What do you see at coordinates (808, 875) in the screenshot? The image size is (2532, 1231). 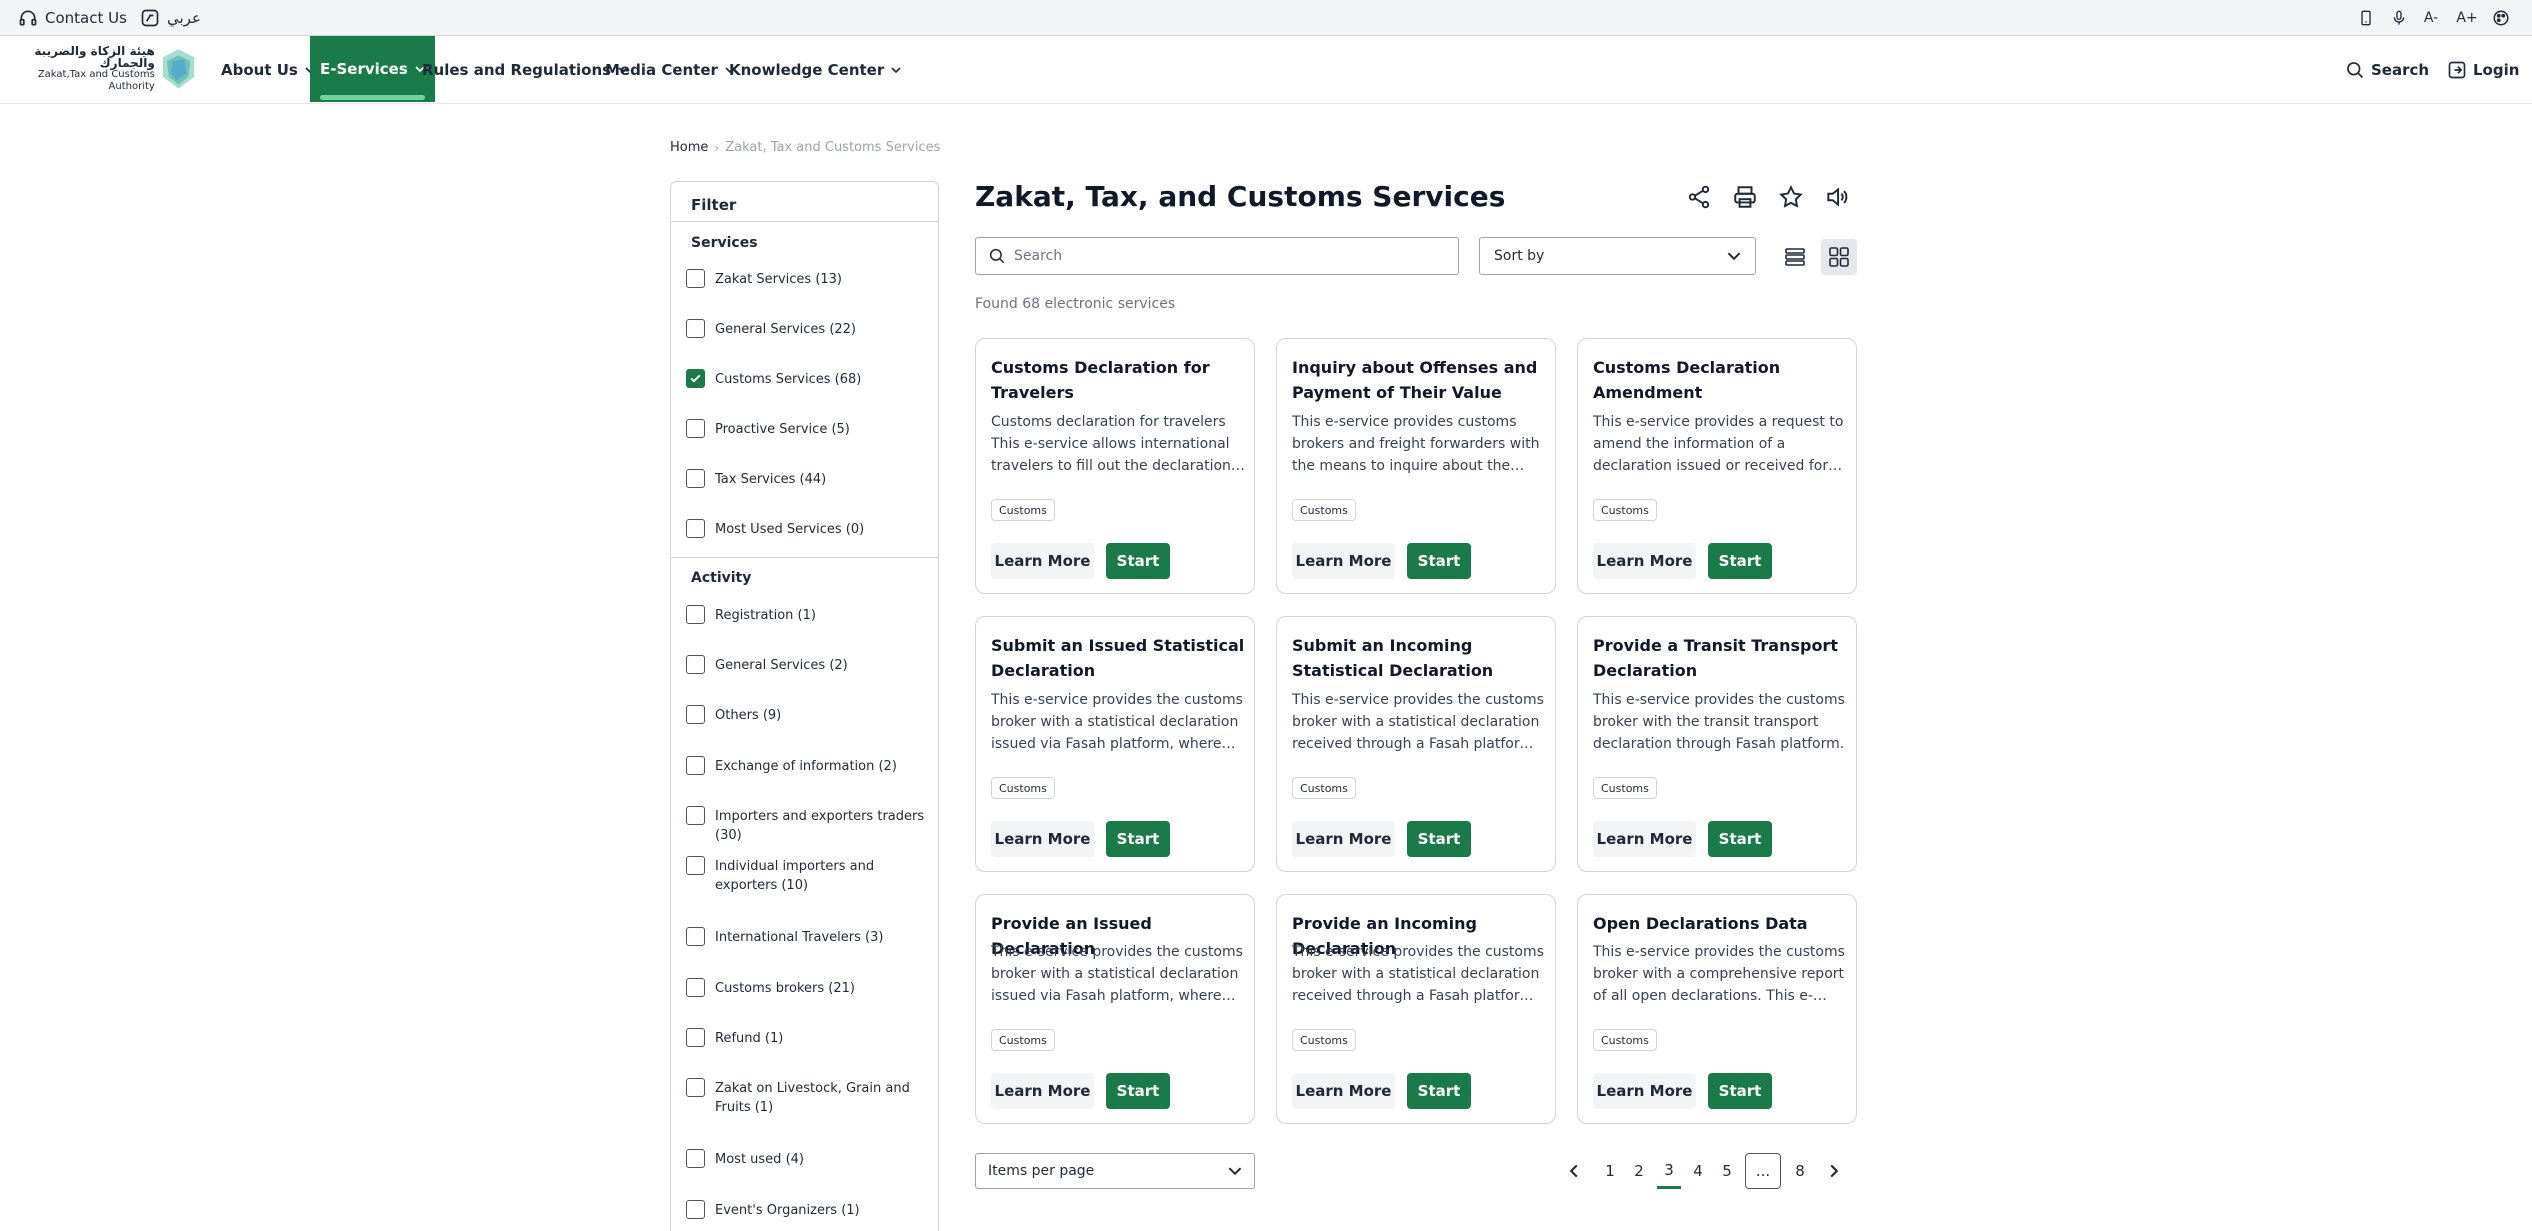 I see `filter-option-individual-importers-exporters: Individual importers and exporters (10)` at bounding box center [808, 875].